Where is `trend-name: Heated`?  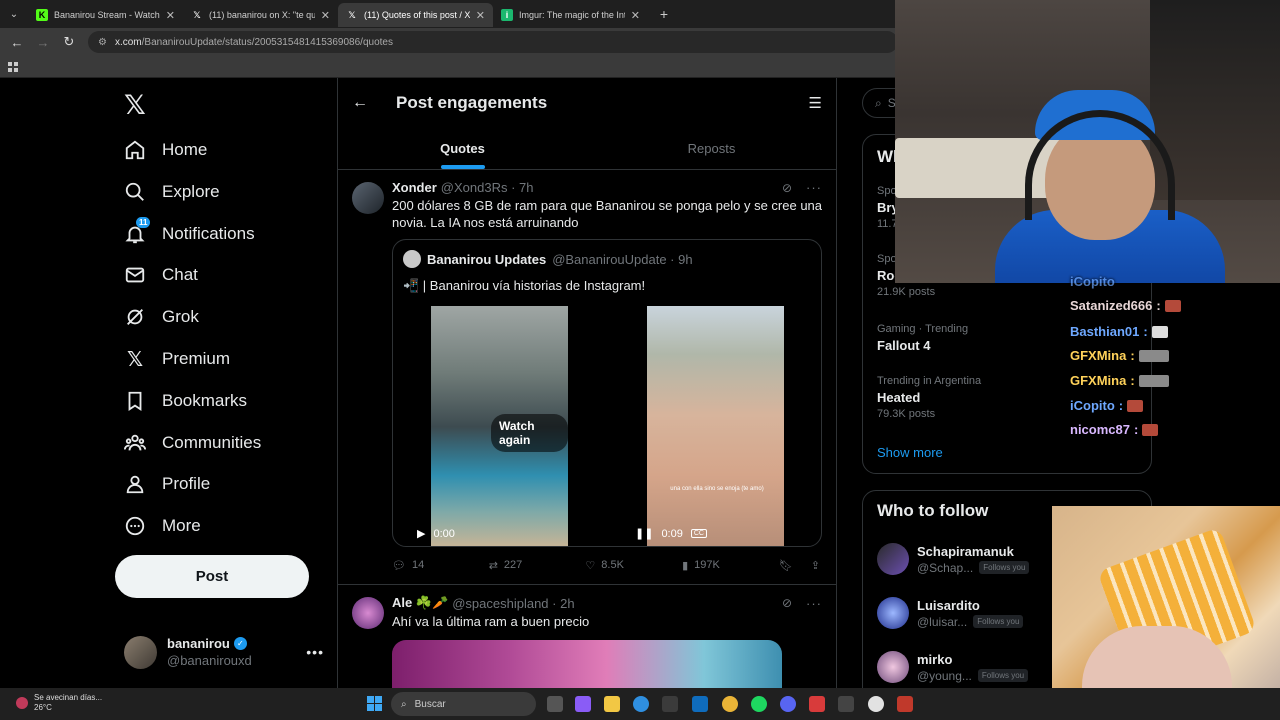
trend-name: Heated is located at coordinates (899, 397).